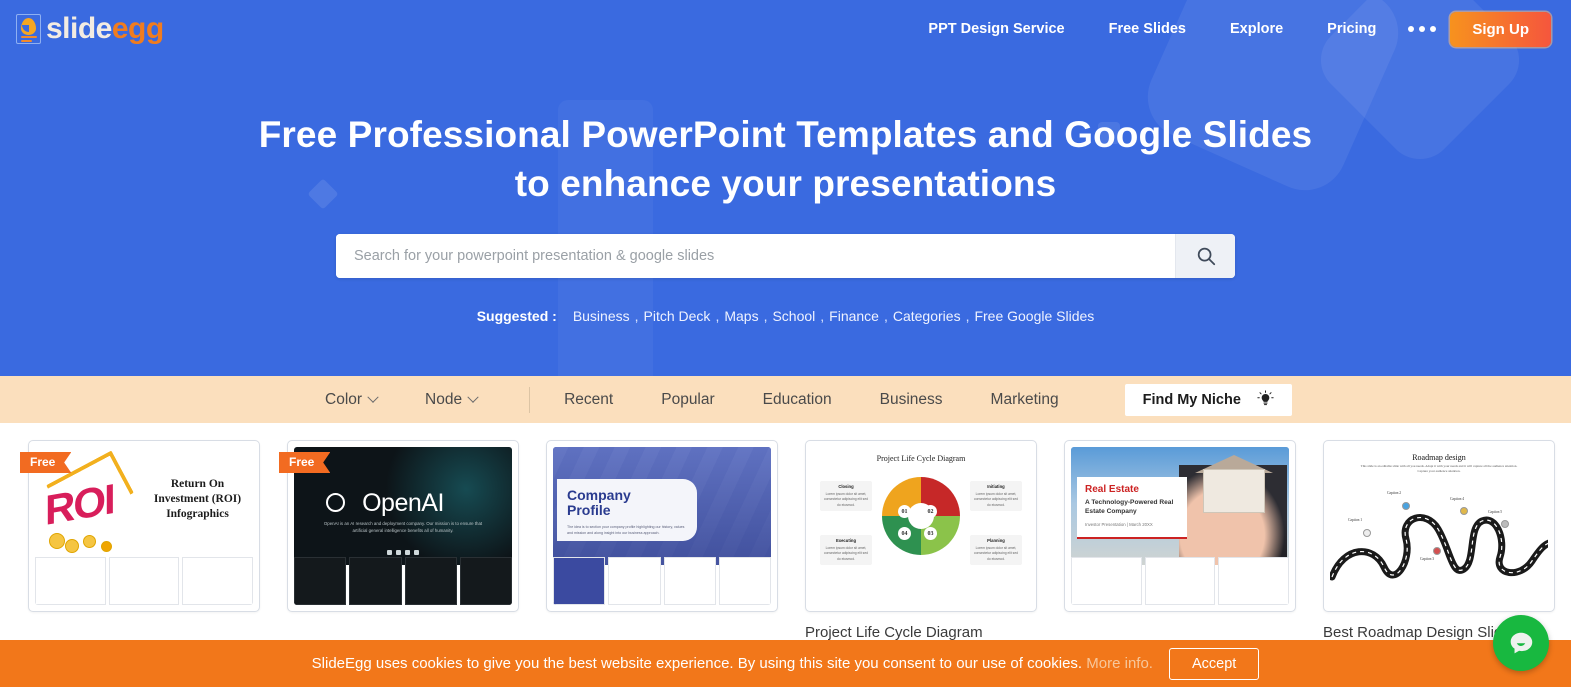 This screenshot has width=1571, height=687. Describe the element at coordinates (785, 184) in the screenshot. I see `headline-line-2: to enhance your presentations` at that location.